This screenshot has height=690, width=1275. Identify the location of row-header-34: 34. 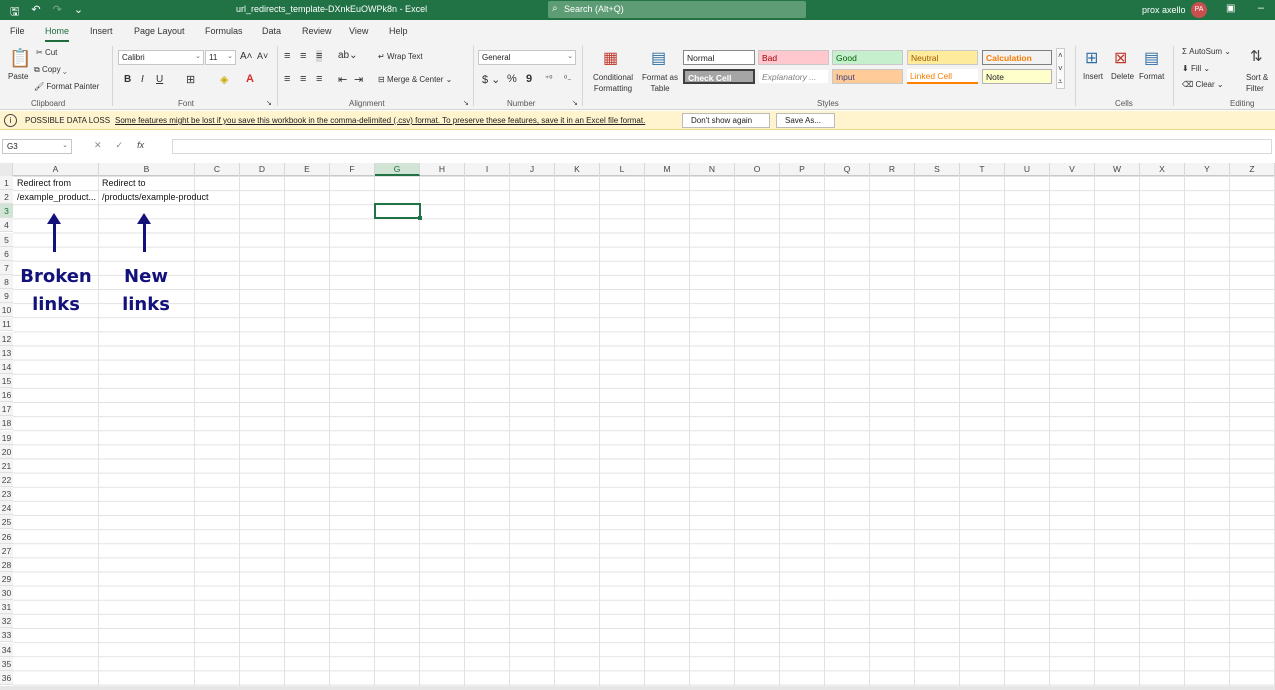
(6, 649).